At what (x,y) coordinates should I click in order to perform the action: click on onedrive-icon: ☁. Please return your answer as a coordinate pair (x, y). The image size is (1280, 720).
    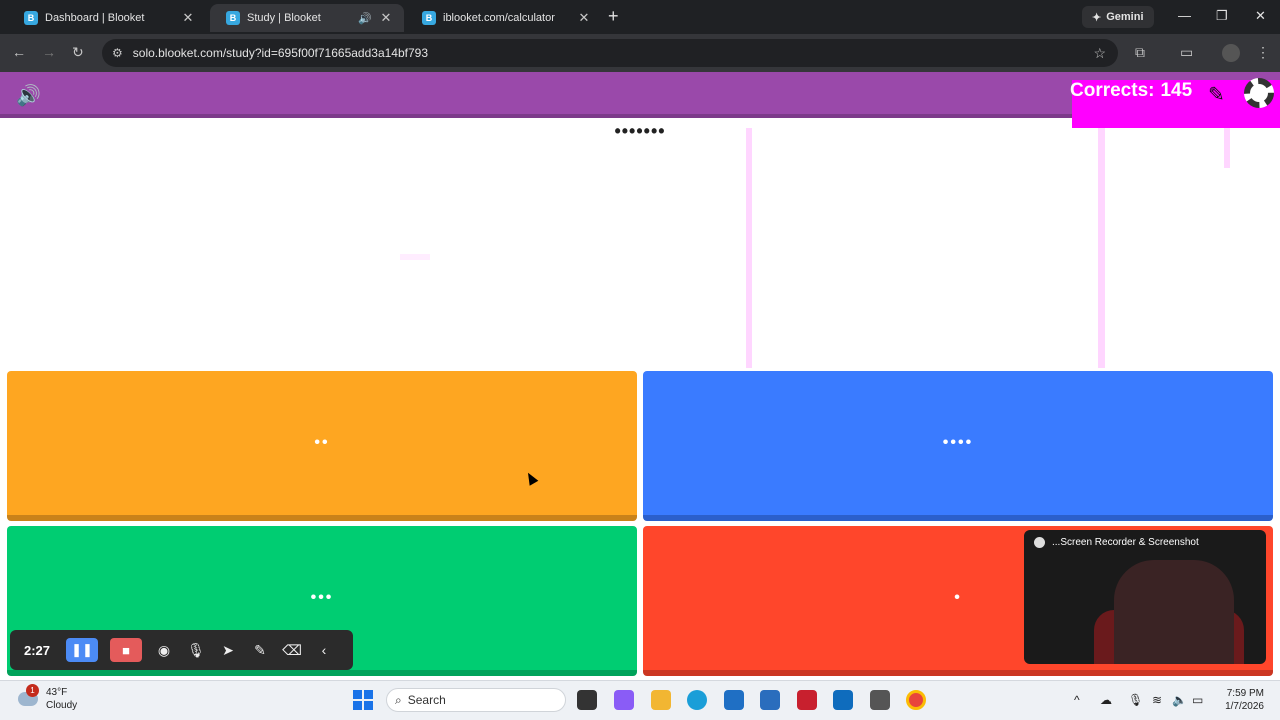
    Looking at the image, I should click on (1106, 700).